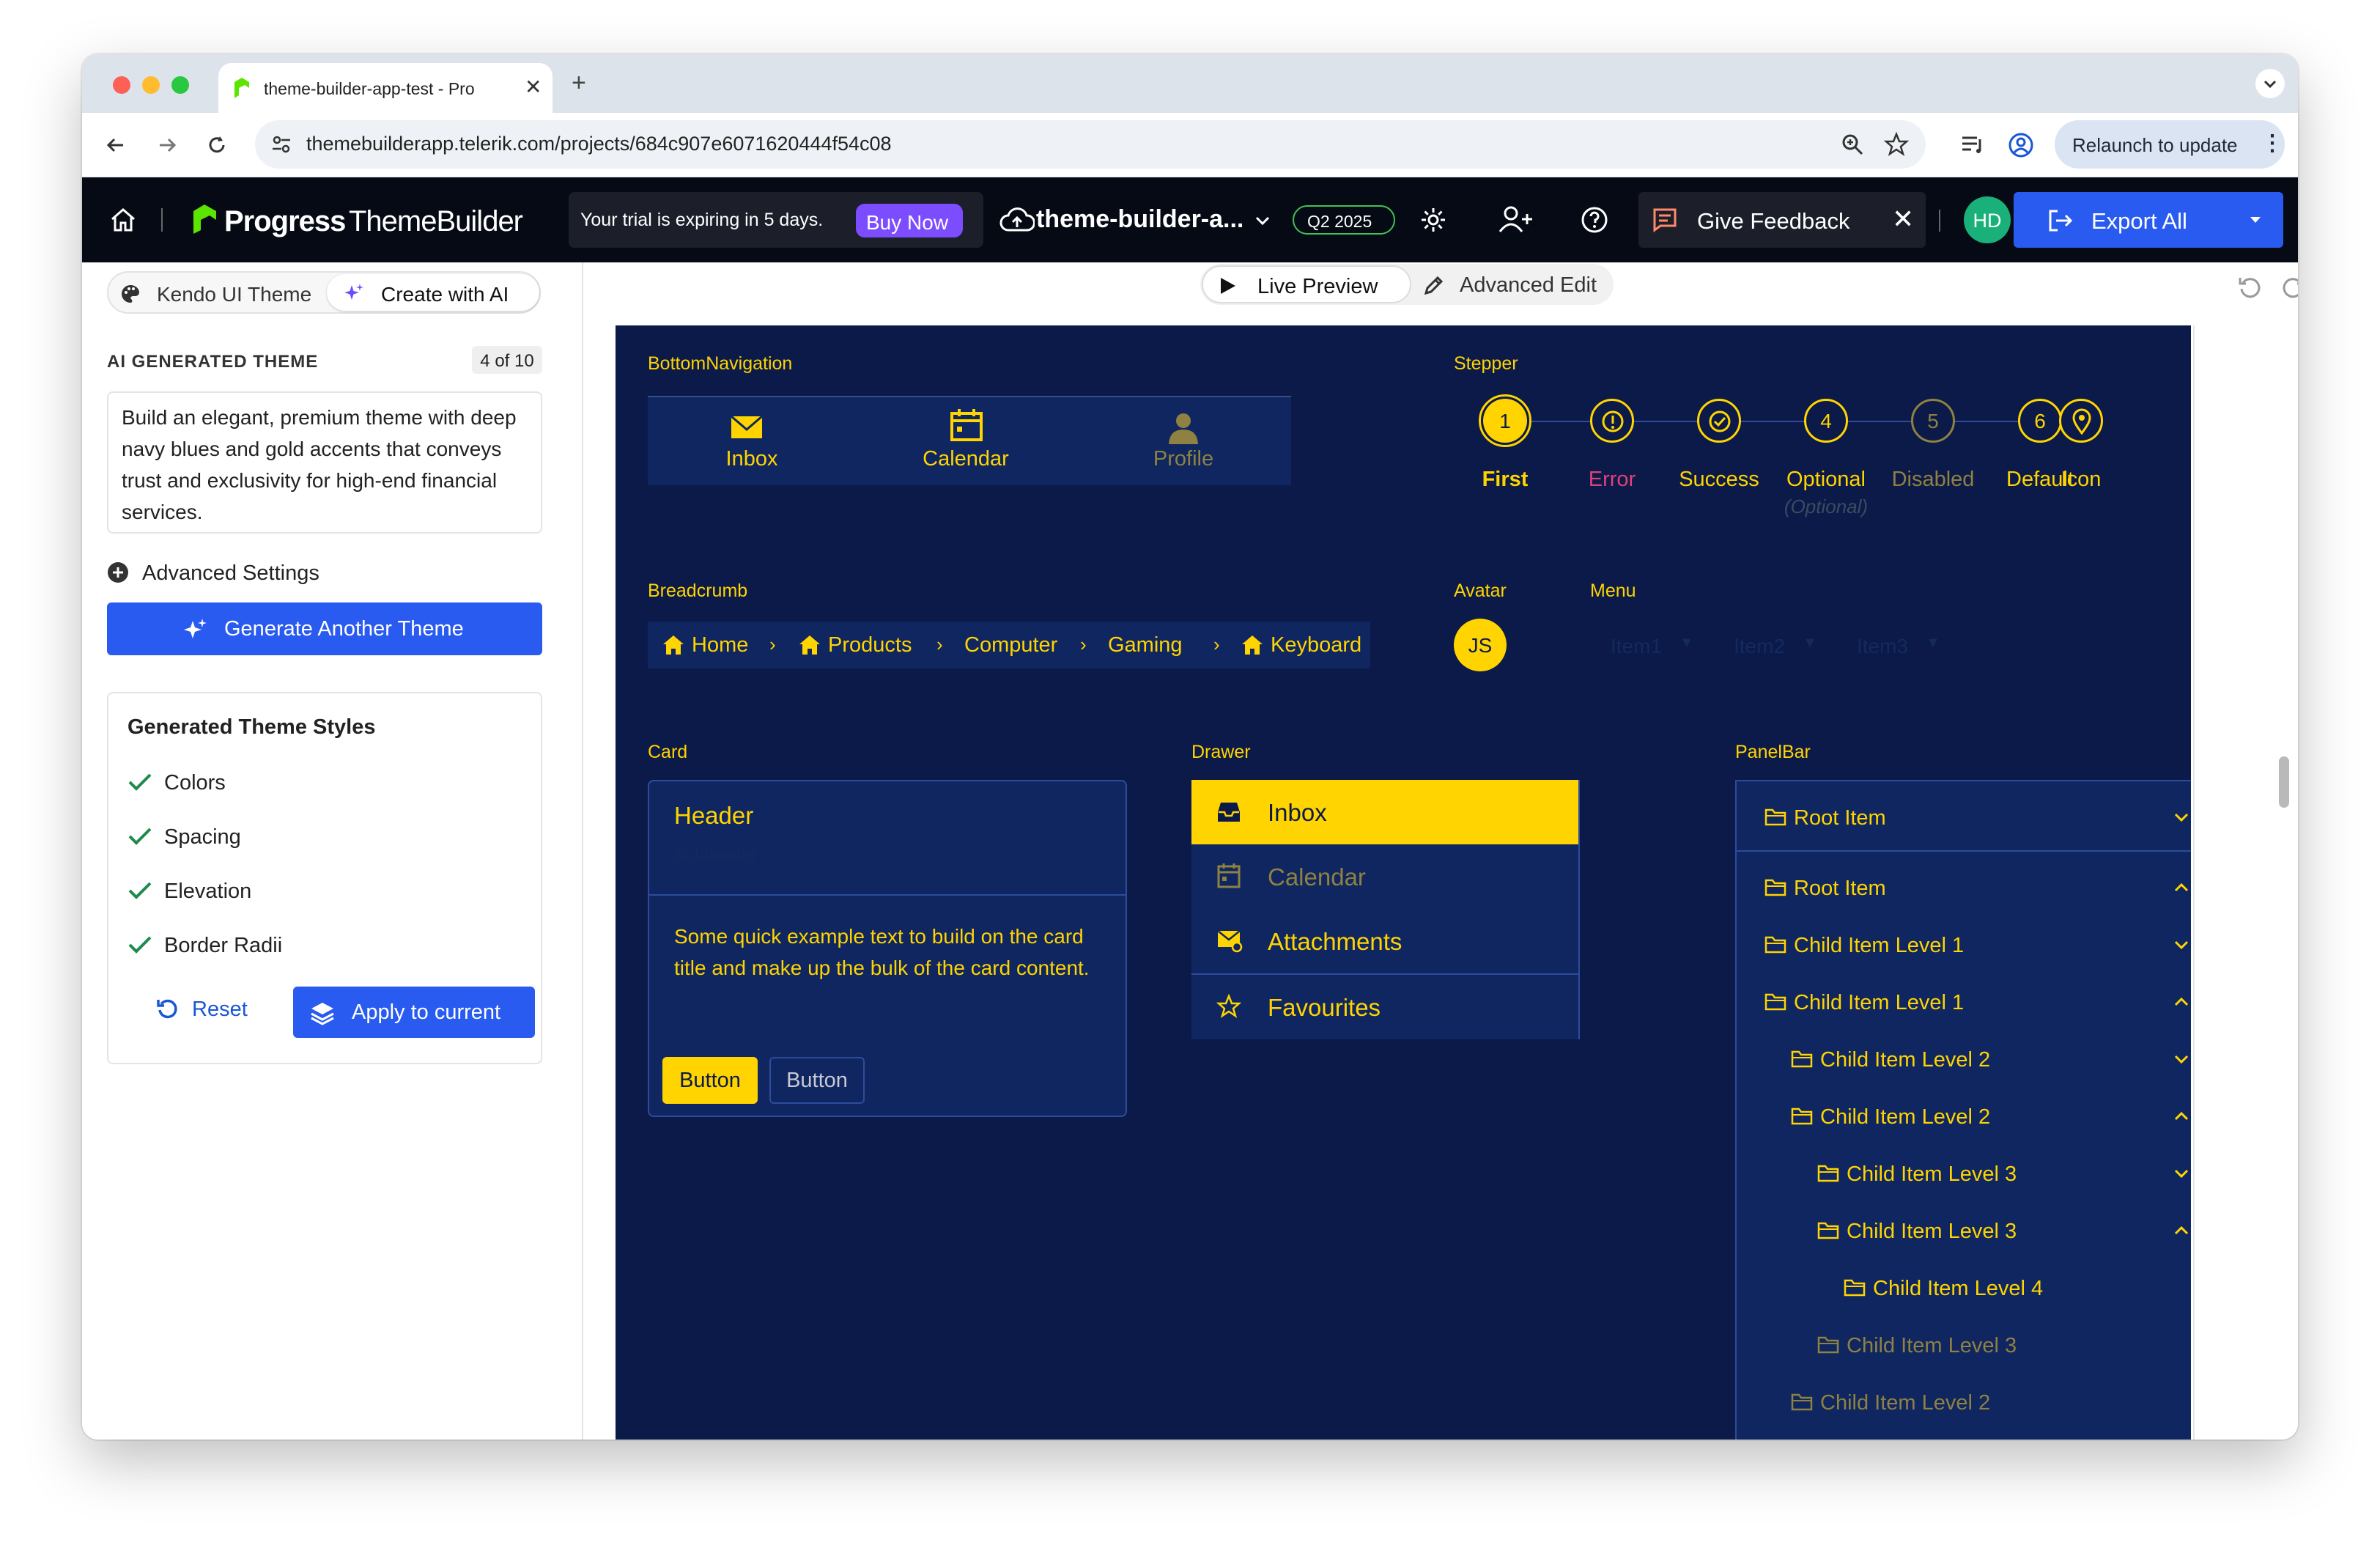 The image size is (2380, 1548). I want to click on user-initials: HD, so click(1987, 221).